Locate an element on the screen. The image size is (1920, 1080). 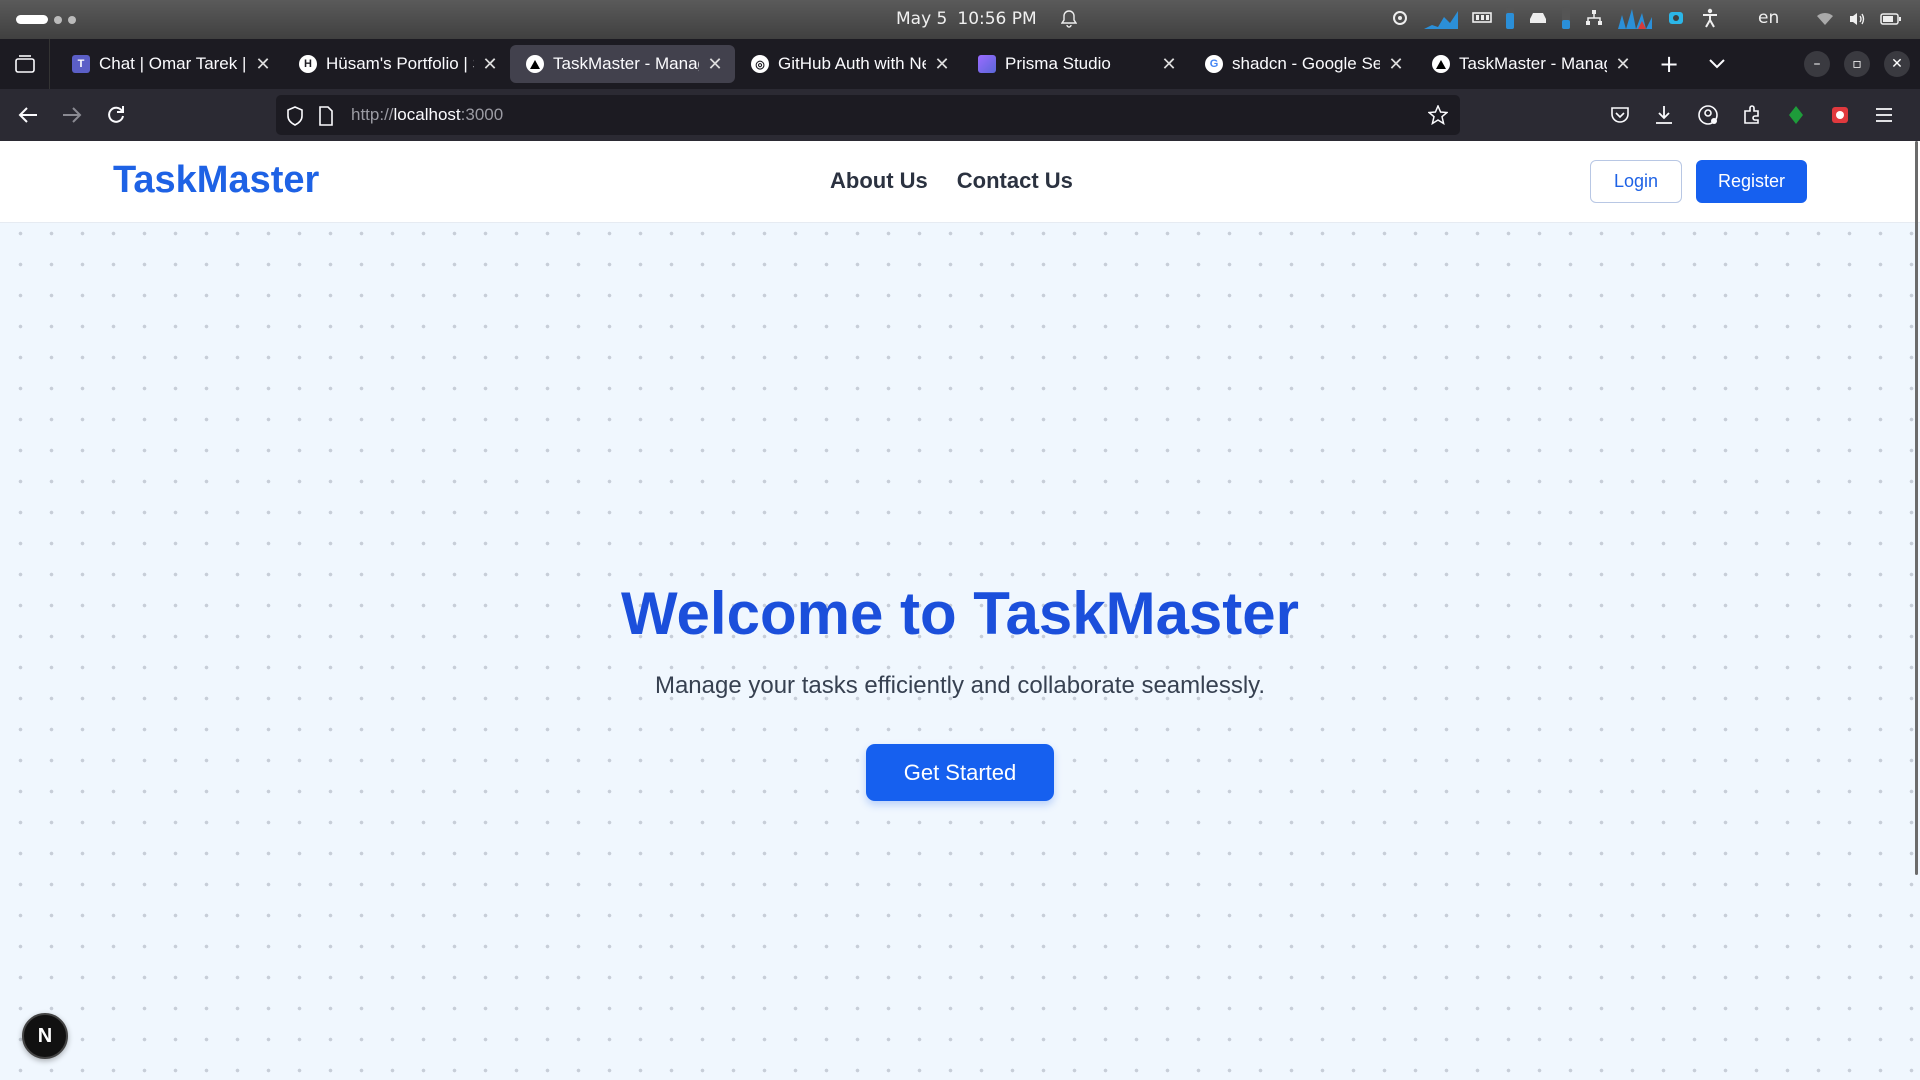
network-monitor-icon is located at coordinates (1594, 18).